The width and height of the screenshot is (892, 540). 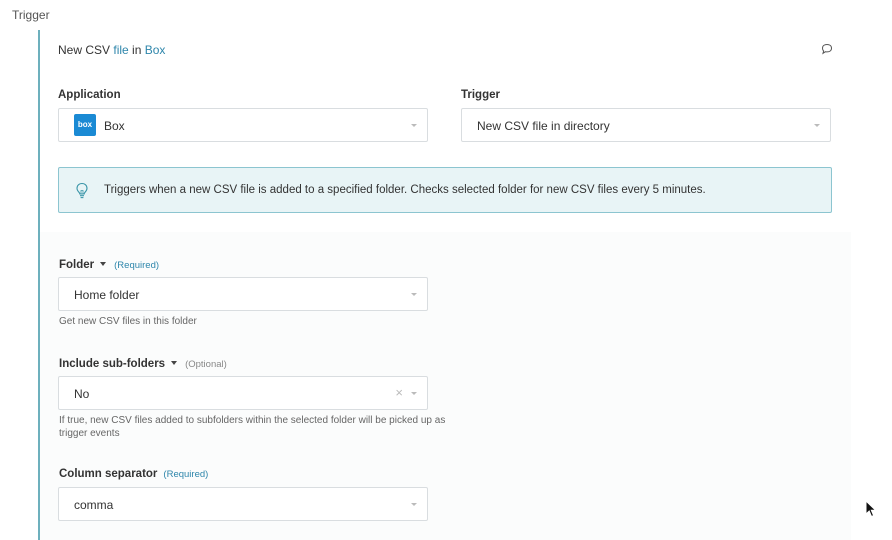 What do you see at coordinates (109, 265) in the screenshot?
I see `folder-label: Folder (Required)` at bounding box center [109, 265].